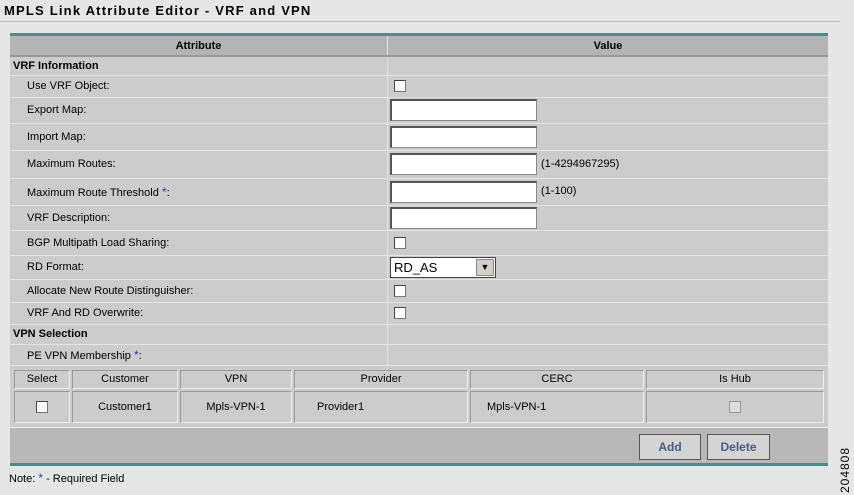  I want to click on figure-id: 204808, so click(845, 470).